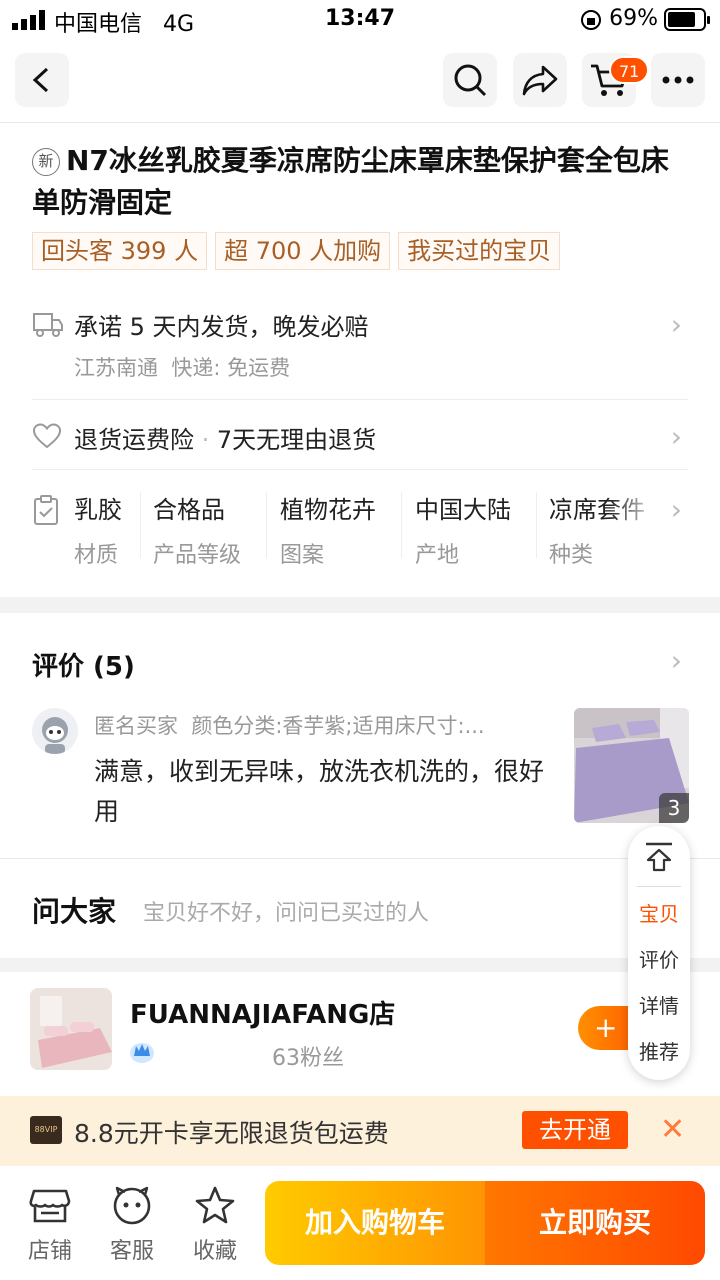 The image size is (720, 1280). I want to click on cart-count-badge: 71, so click(629, 70).